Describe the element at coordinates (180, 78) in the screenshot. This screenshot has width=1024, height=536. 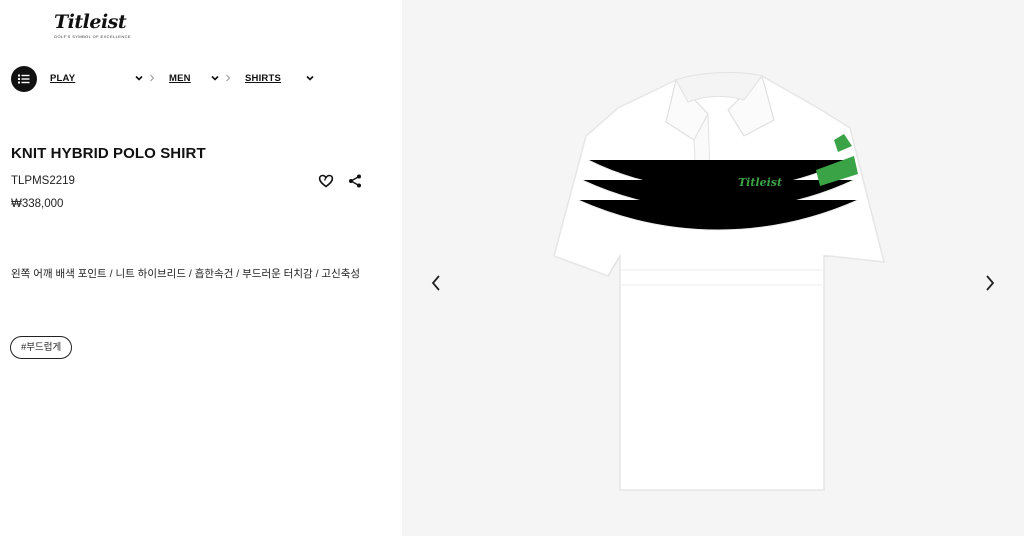
I see `breadcrumb-men: MEN` at that location.